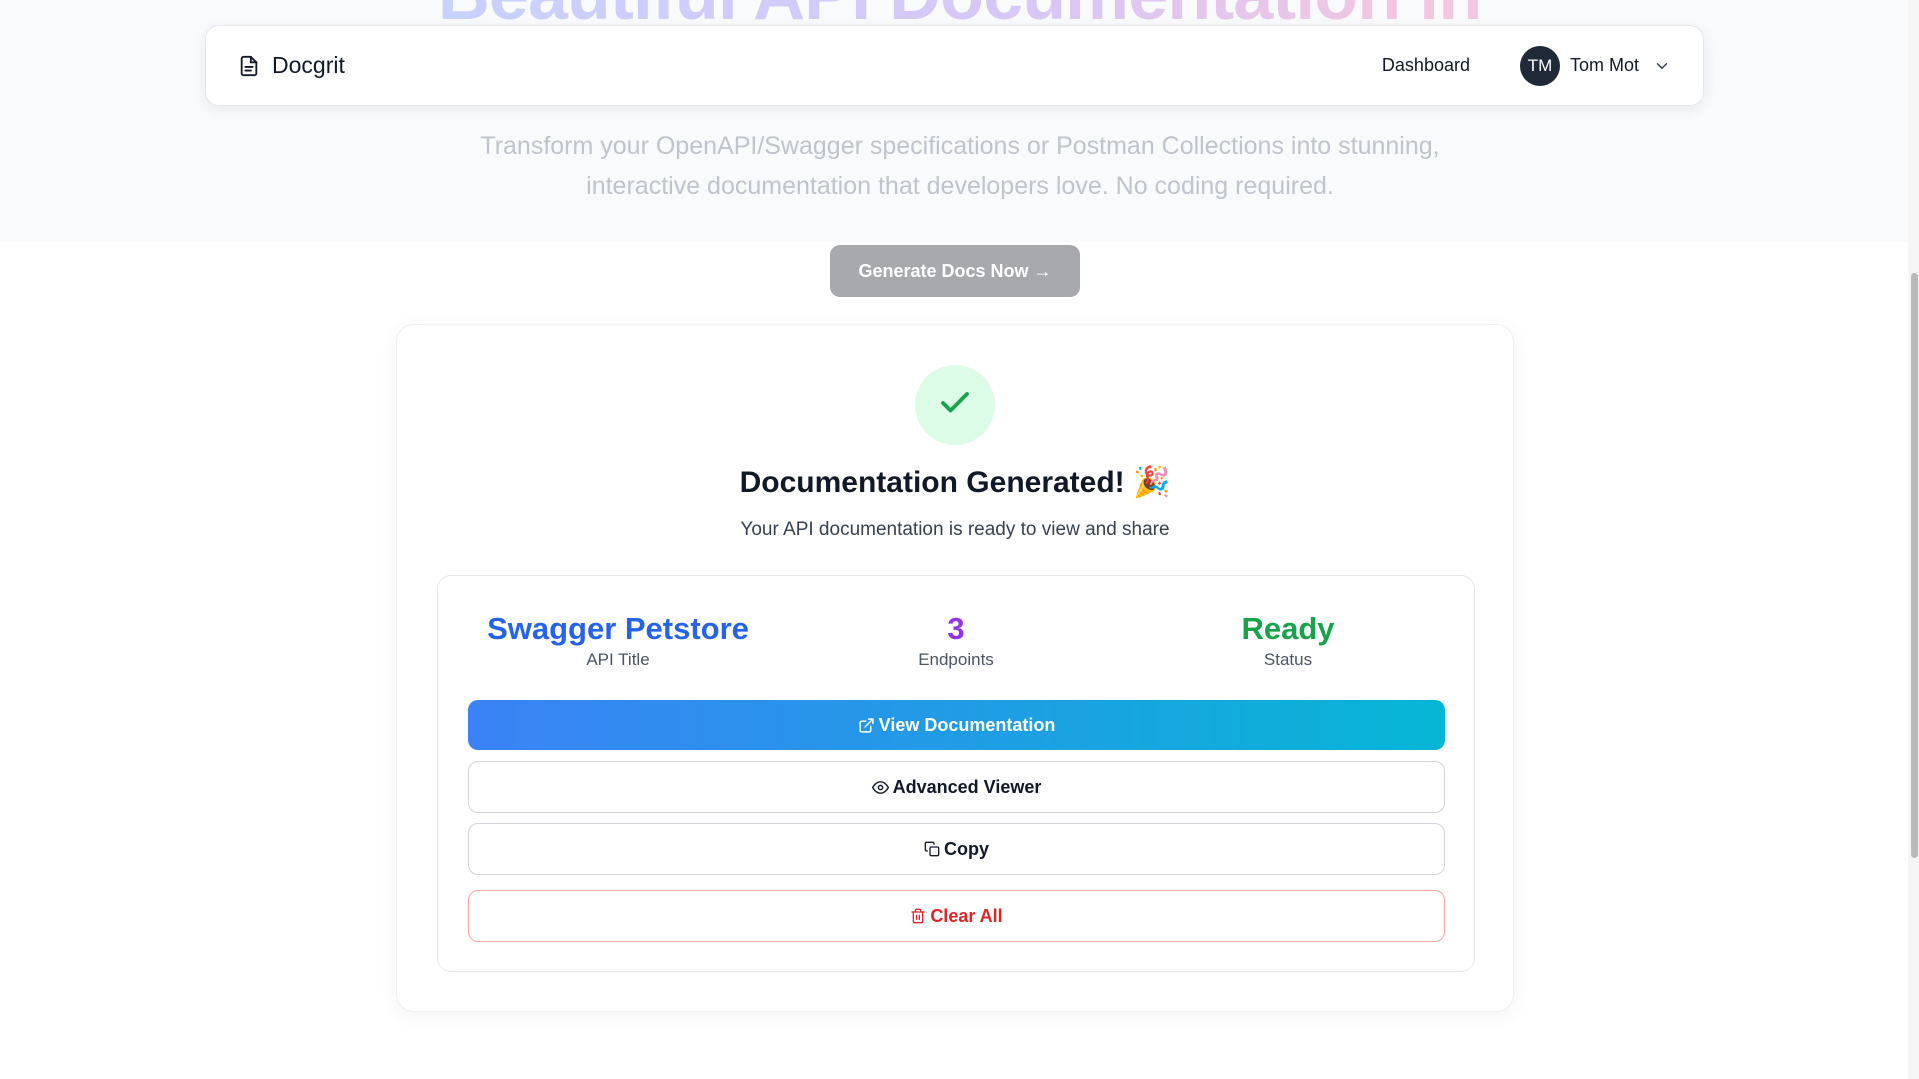 This screenshot has height=1079, width=1919. I want to click on external-link-icon, so click(866, 725).